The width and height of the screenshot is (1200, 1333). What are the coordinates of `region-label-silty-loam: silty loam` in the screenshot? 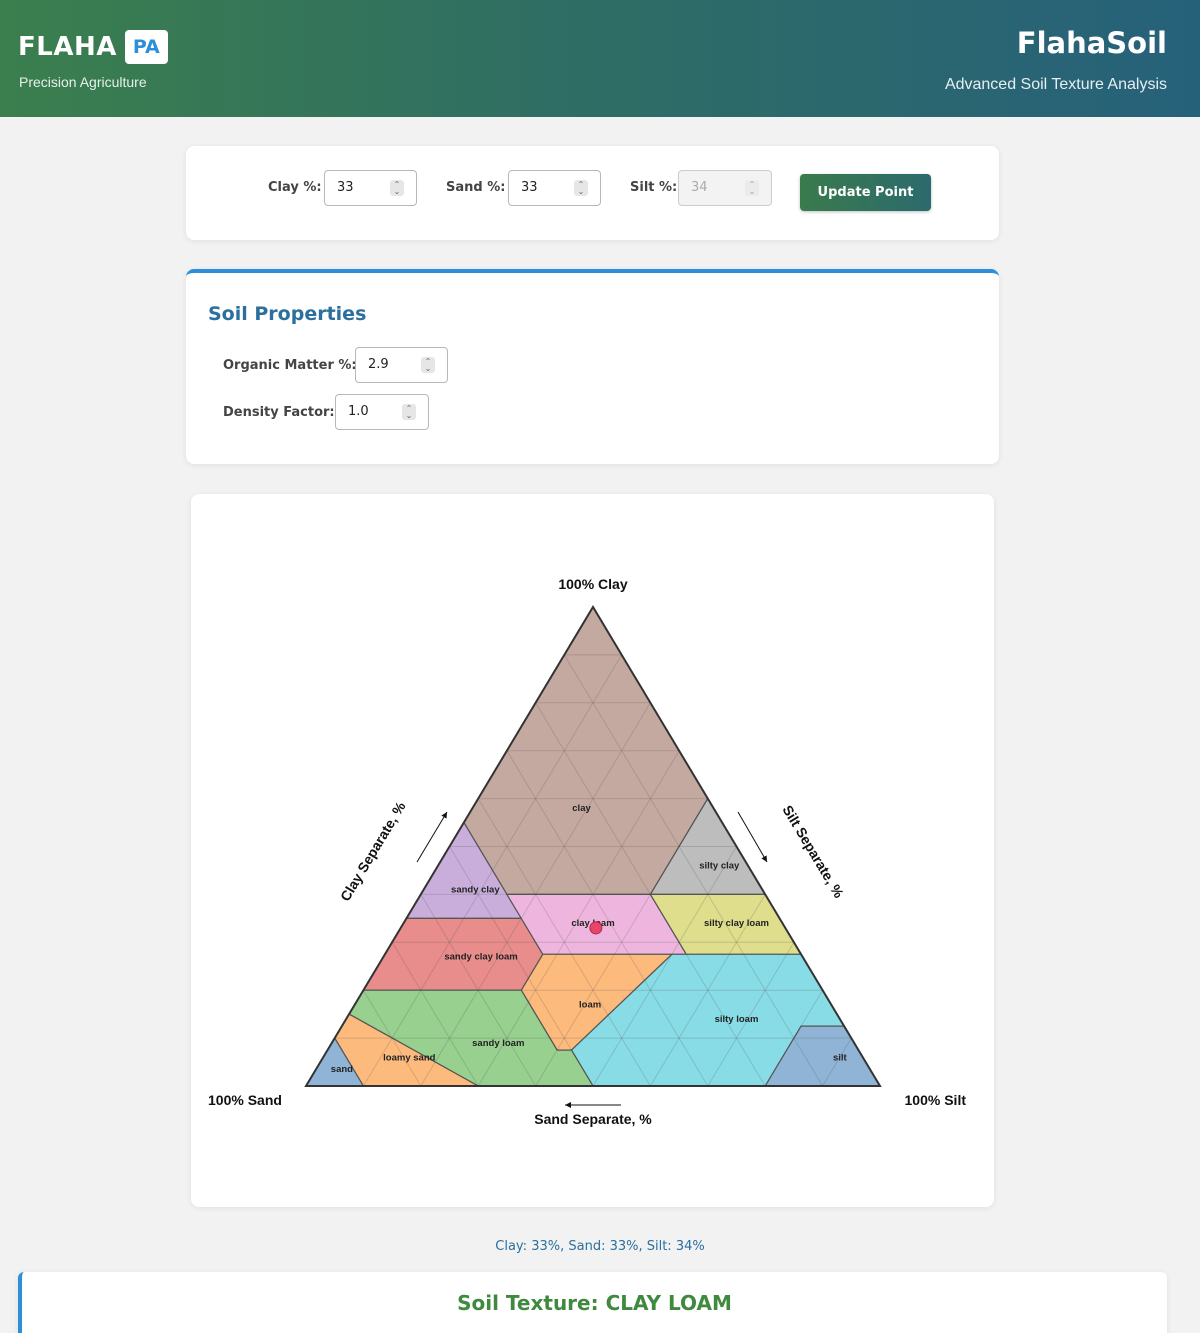 It's located at (737, 1019).